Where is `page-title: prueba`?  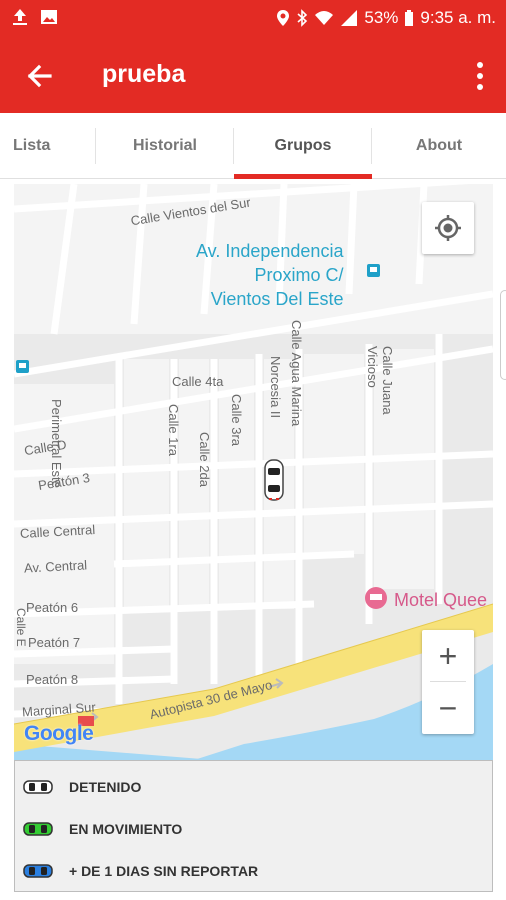 page-title: prueba is located at coordinates (144, 74).